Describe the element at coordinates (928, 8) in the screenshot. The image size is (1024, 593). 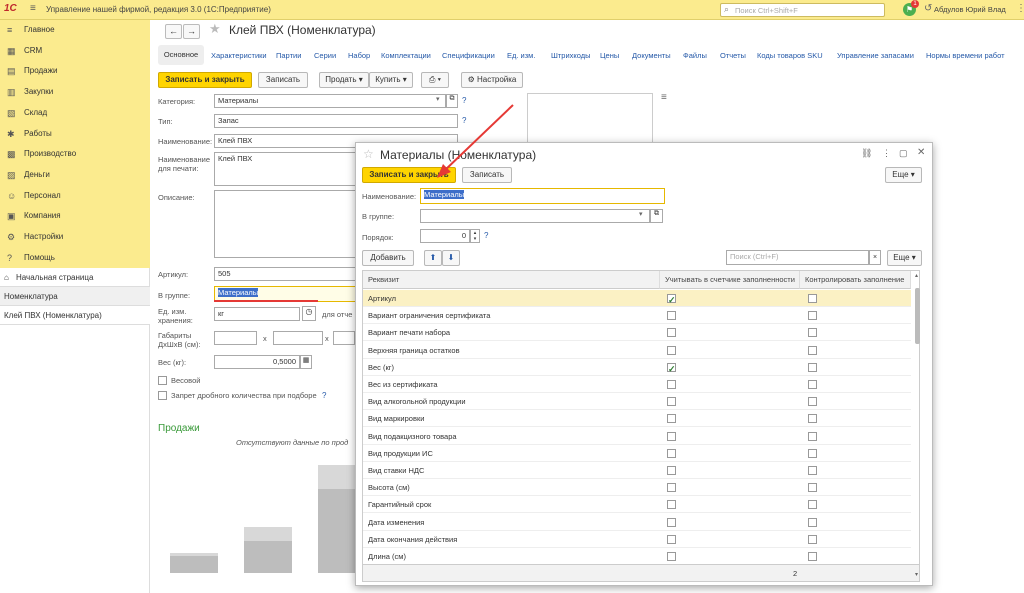
I see `history-icon: ↺` at that location.